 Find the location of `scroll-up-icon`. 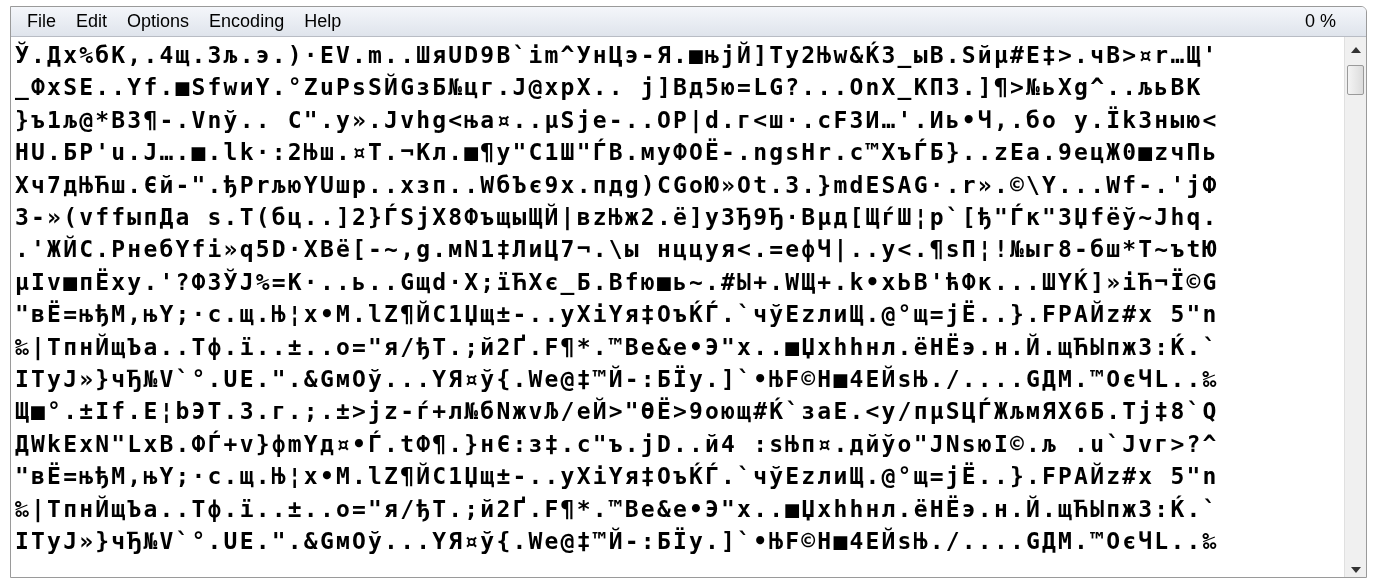

scroll-up-icon is located at coordinates (1355, 50).